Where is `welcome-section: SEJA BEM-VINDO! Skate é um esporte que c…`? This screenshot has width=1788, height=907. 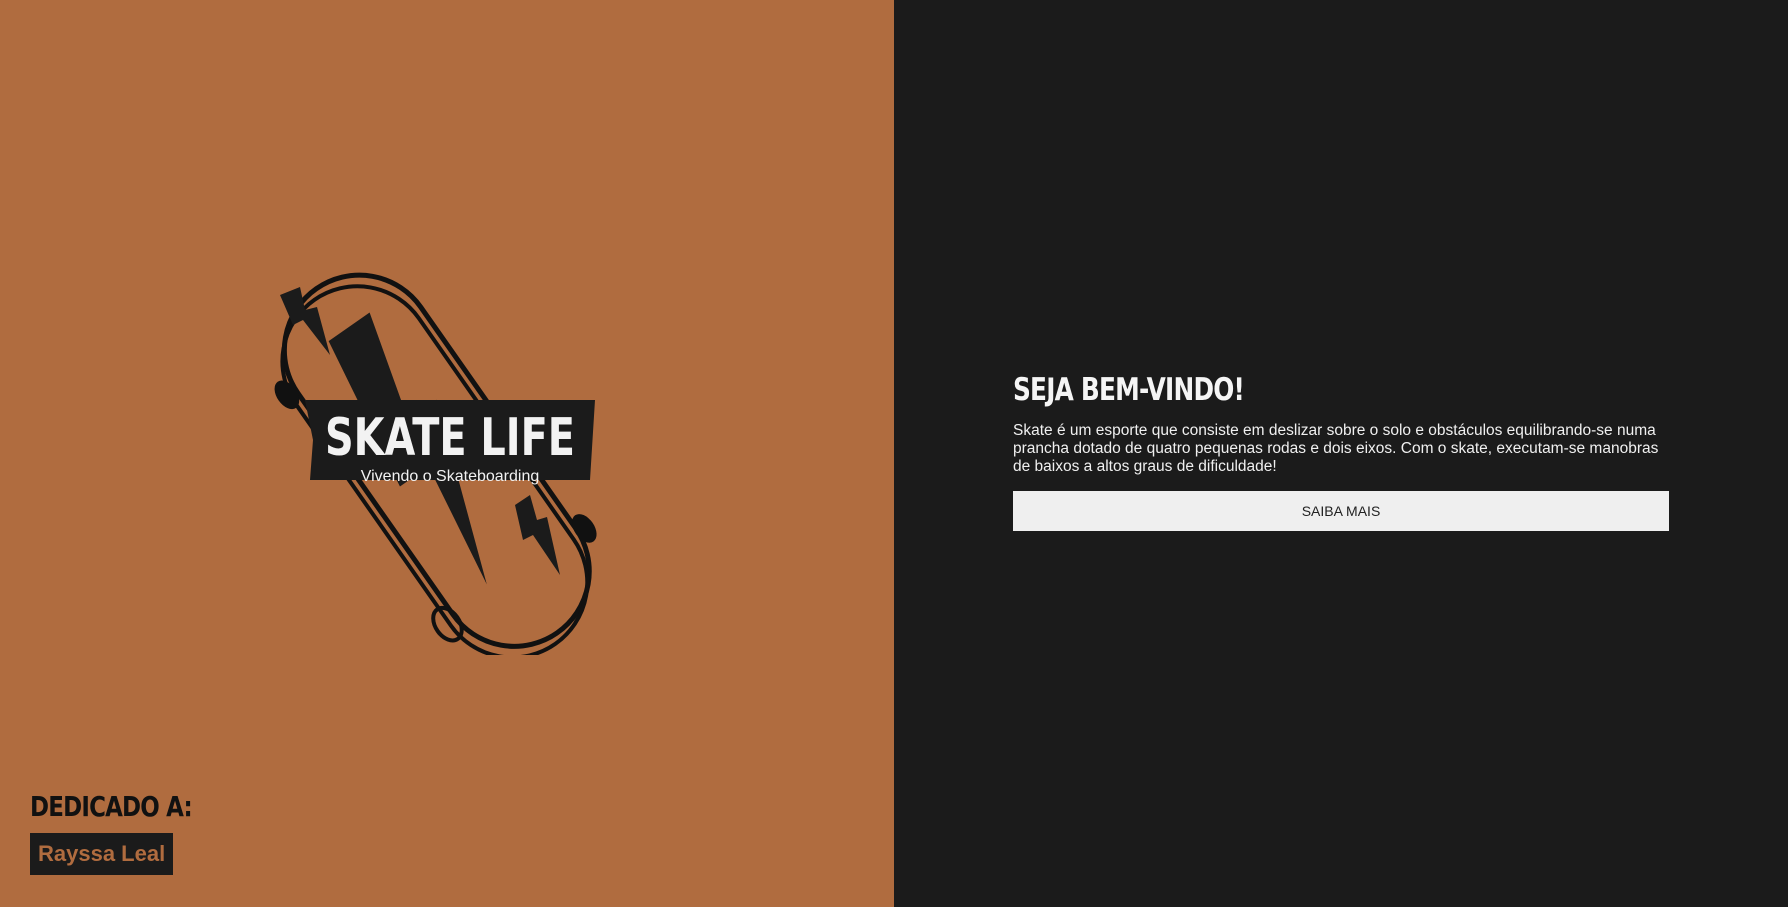 welcome-section: SEJA BEM-VINDO! Skate é um esporte que c… is located at coordinates (1341, 451).